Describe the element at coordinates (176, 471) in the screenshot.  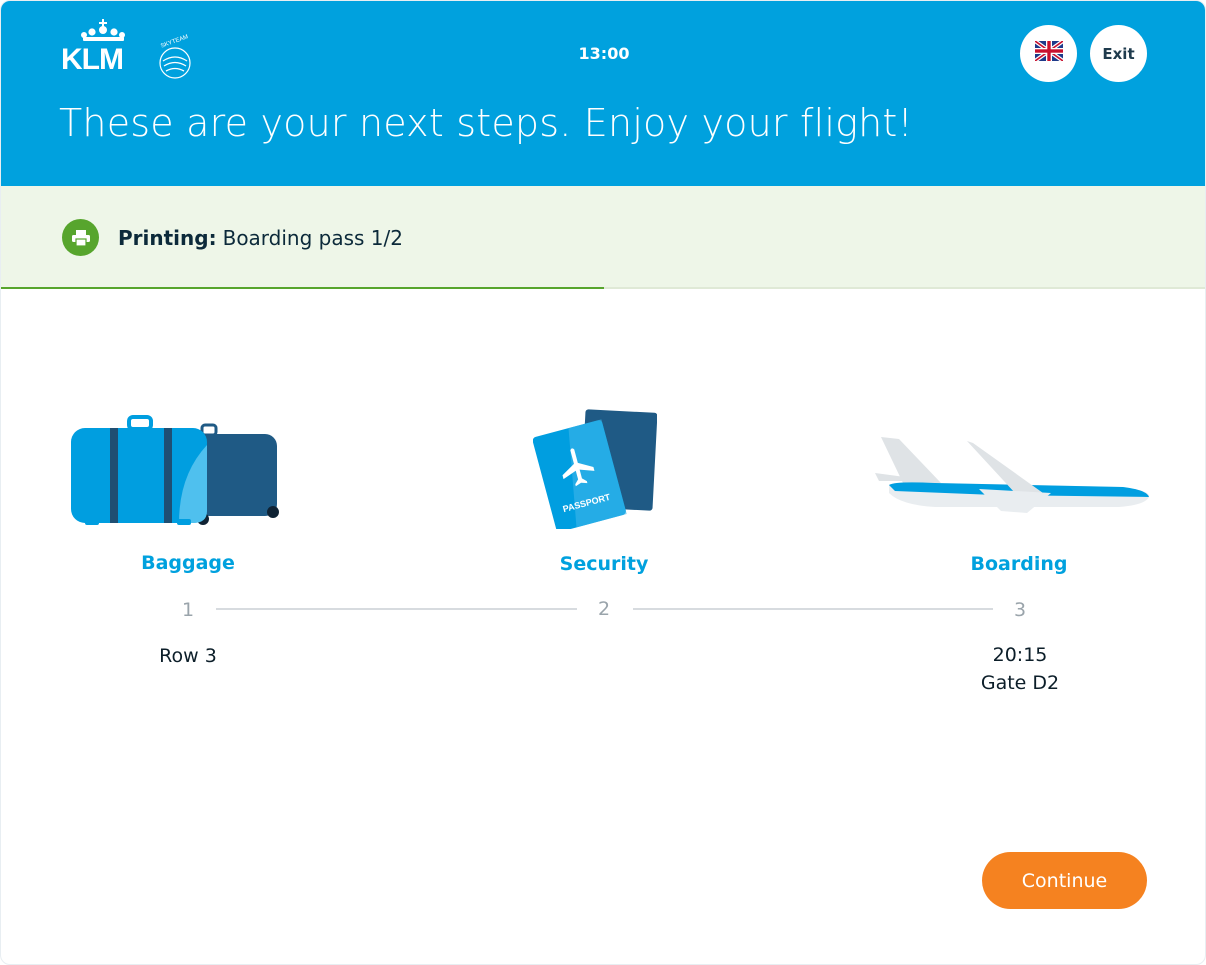
I see `suitcase-icon` at that location.